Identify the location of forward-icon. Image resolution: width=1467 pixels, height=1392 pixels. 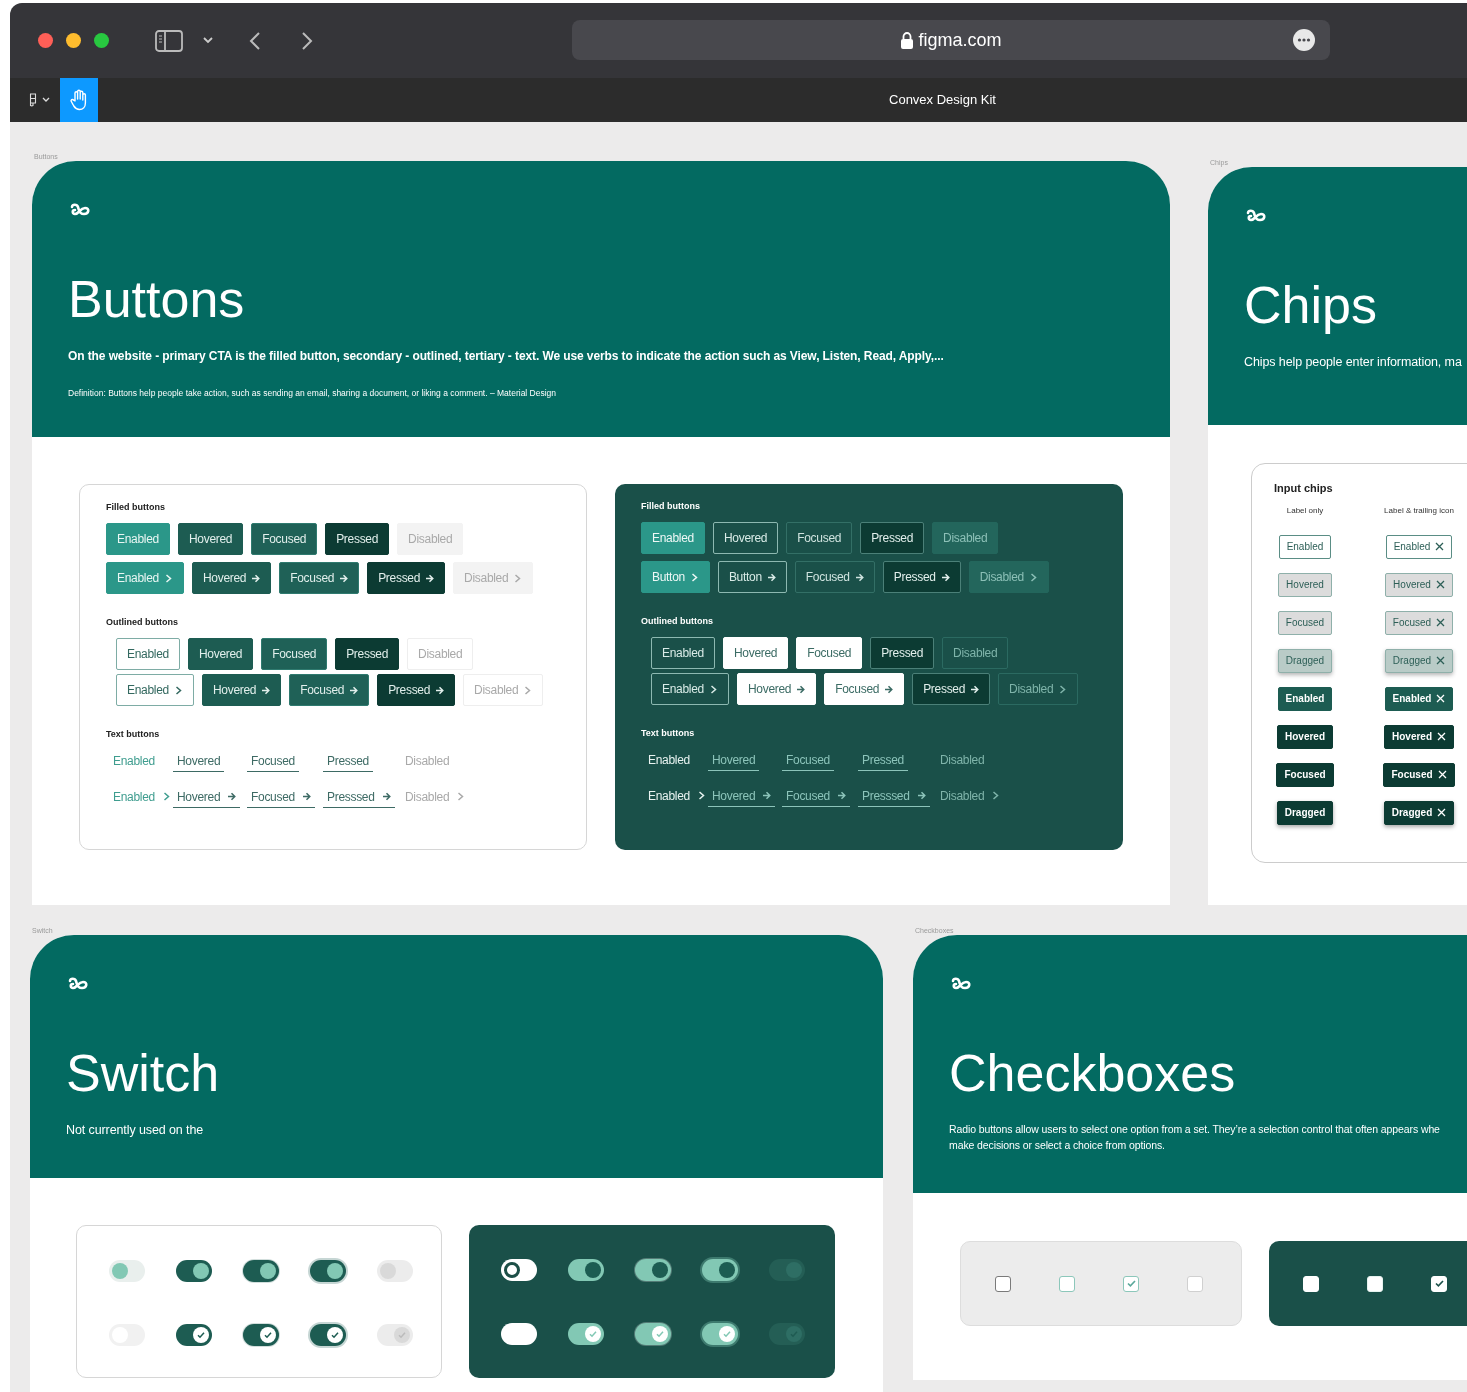
(307, 40).